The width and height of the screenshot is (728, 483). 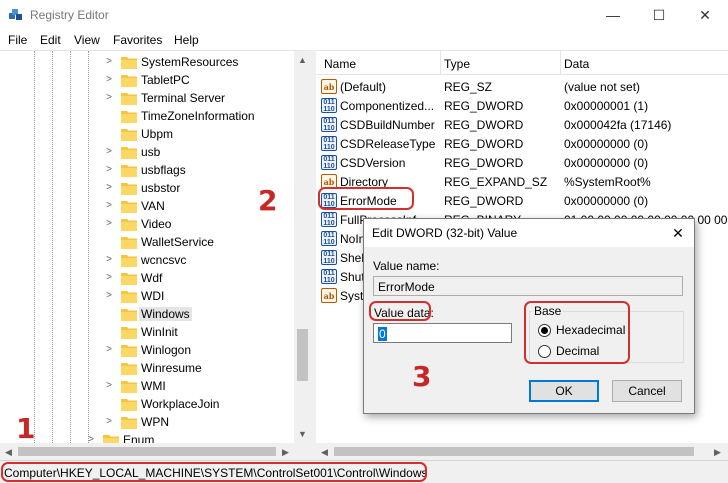 What do you see at coordinates (177, 242) in the screenshot?
I see `tree-item-label: WalletService` at bounding box center [177, 242].